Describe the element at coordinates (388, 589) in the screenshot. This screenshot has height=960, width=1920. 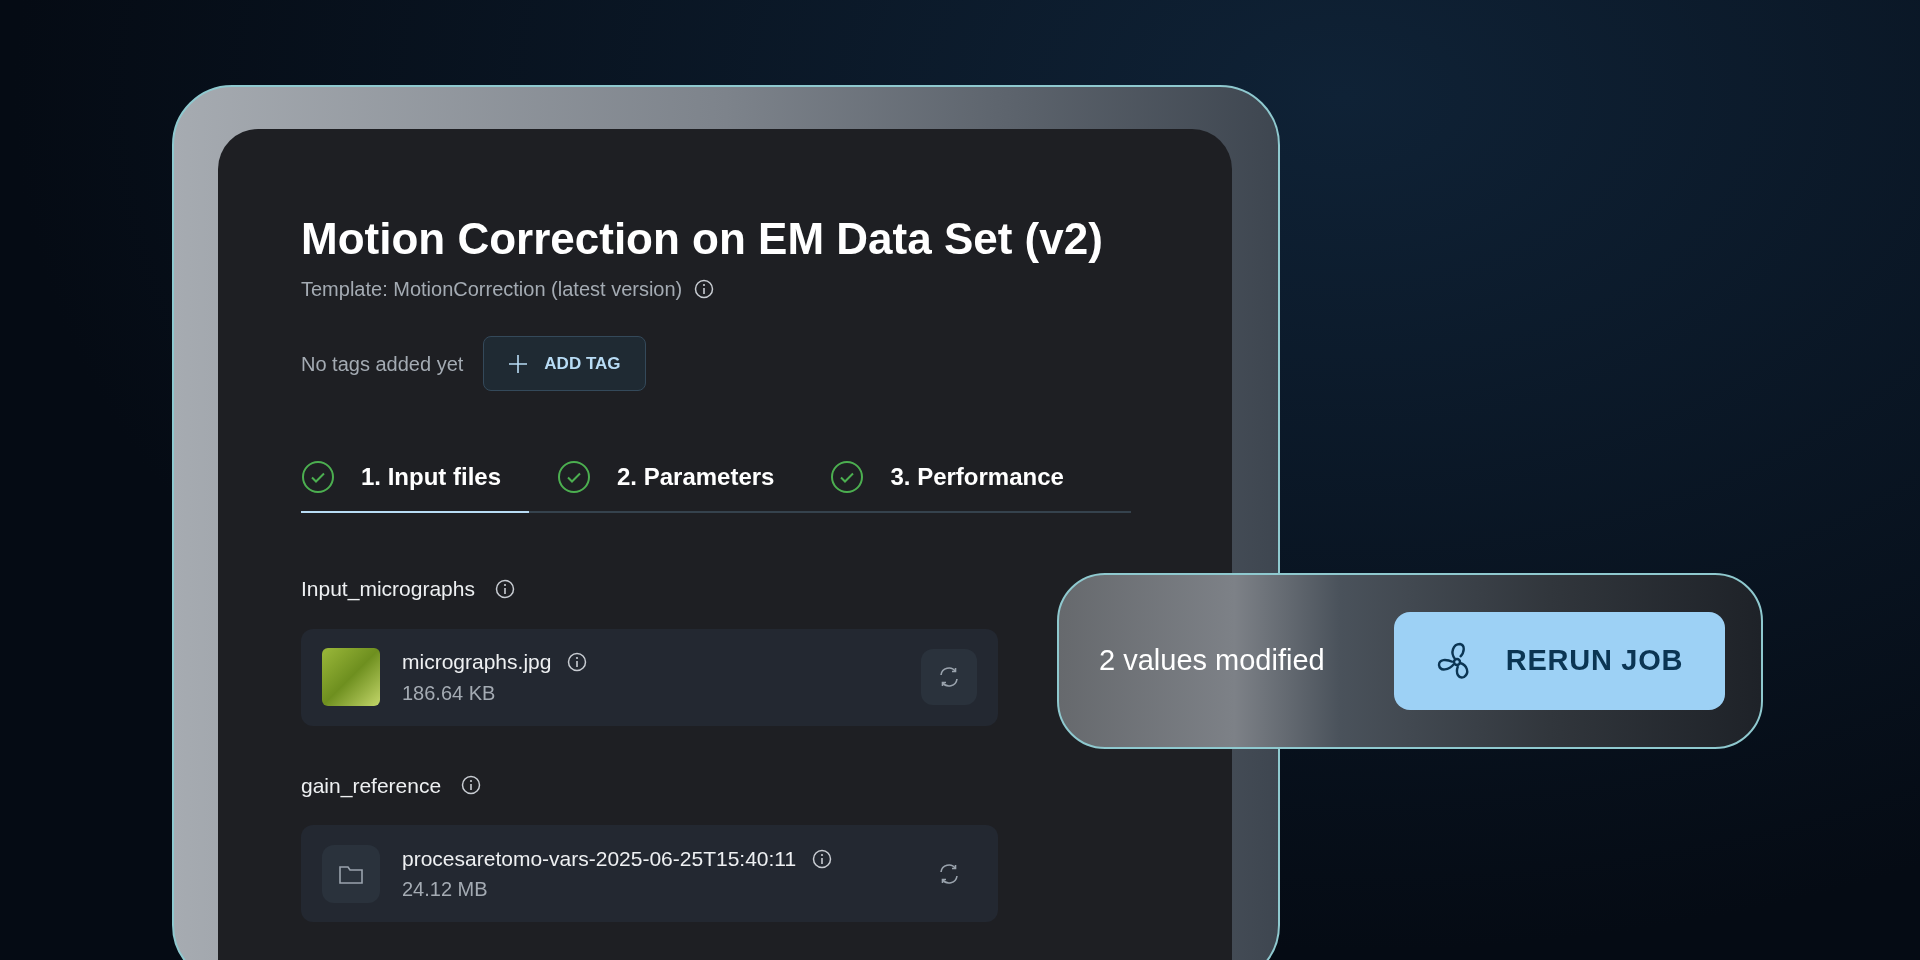
I see `input-label: Input_micrographs` at that location.